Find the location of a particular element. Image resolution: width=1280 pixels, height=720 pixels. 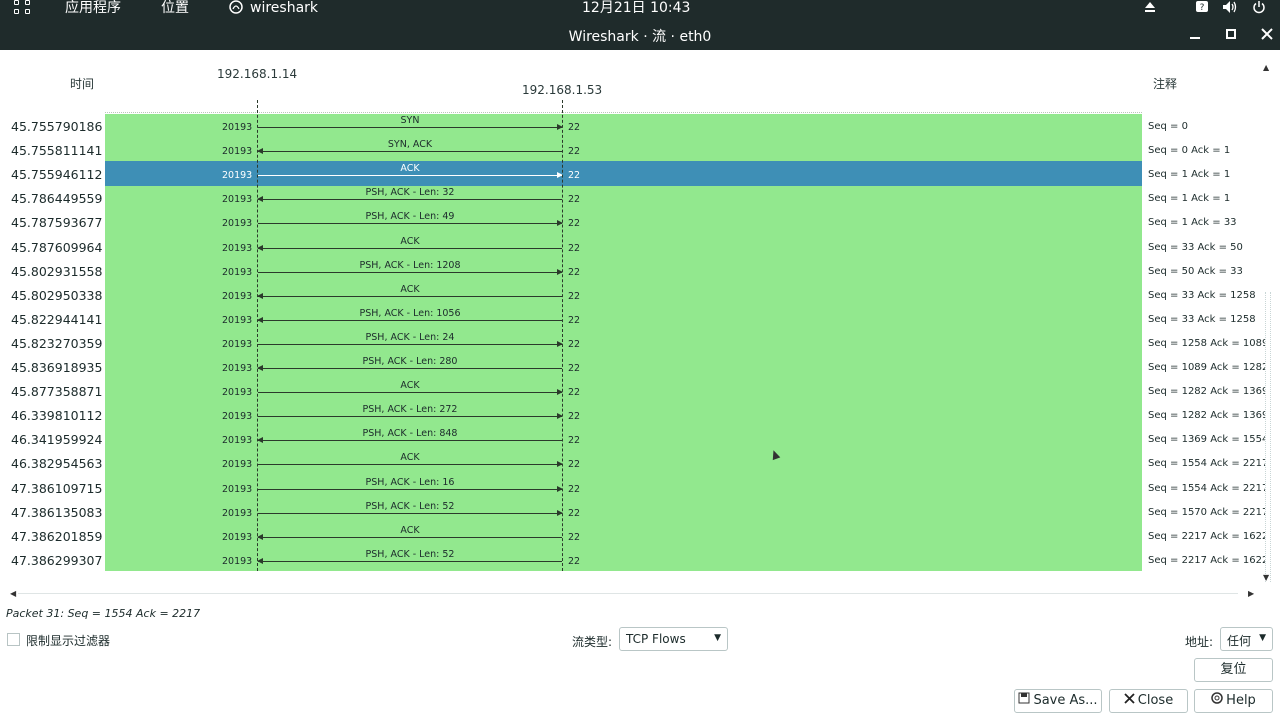

row-time: 45.787609964 is located at coordinates (57, 247).